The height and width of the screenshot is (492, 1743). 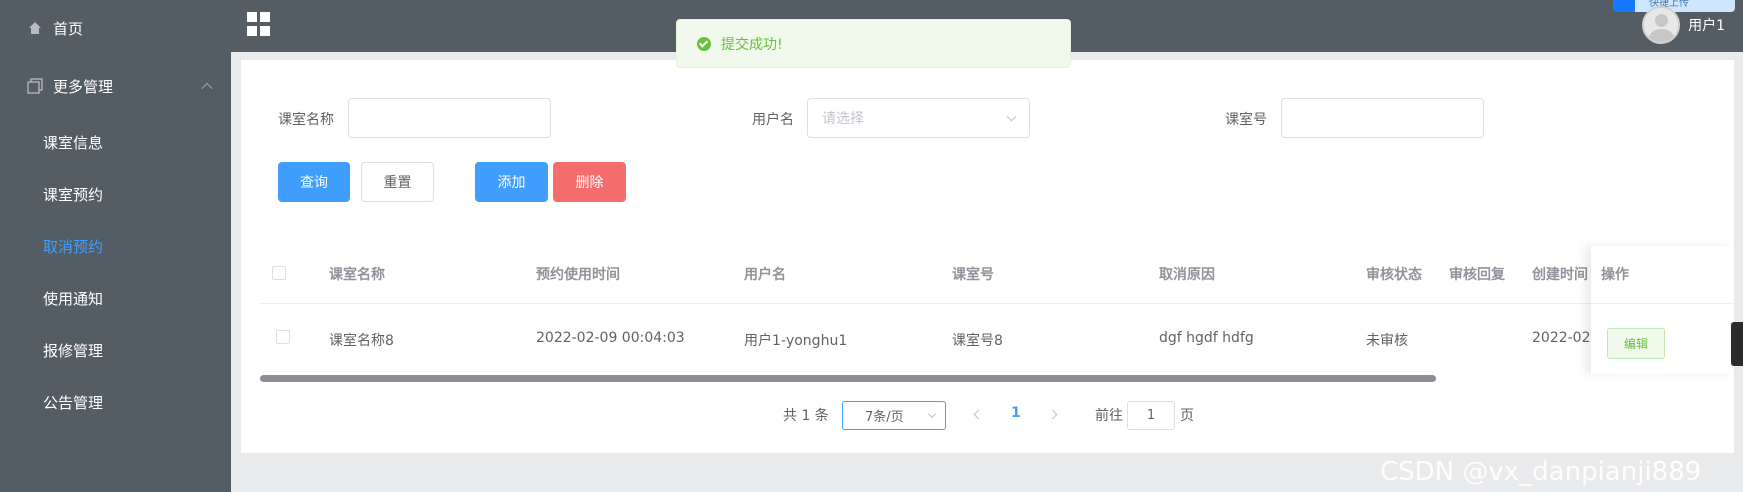 What do you see at coordinates (35, 86) in the screenshot?
I see `menu-icon` at bounding box center [35, 86].